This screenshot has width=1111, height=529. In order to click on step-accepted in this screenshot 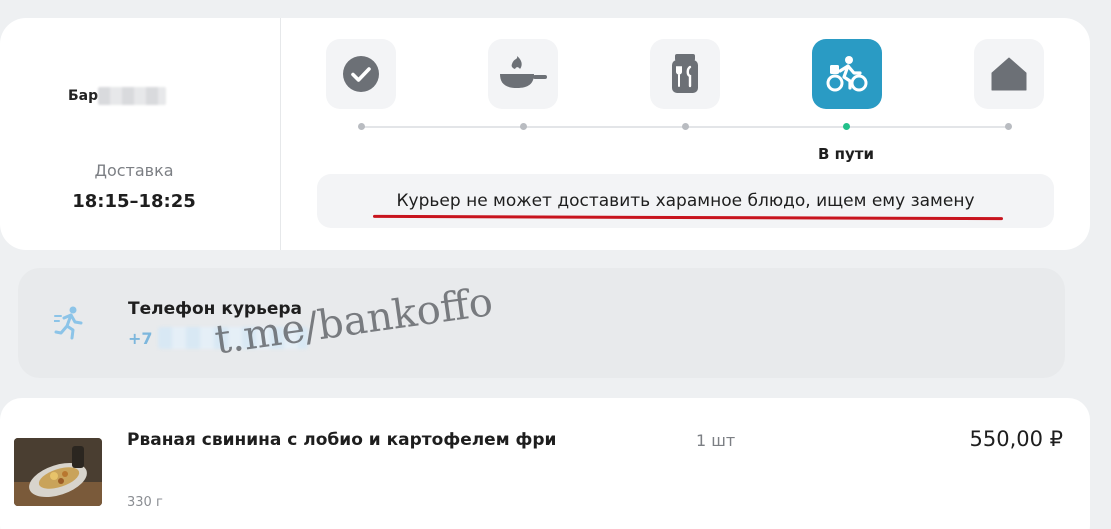, I will do `click(361, 74)`.